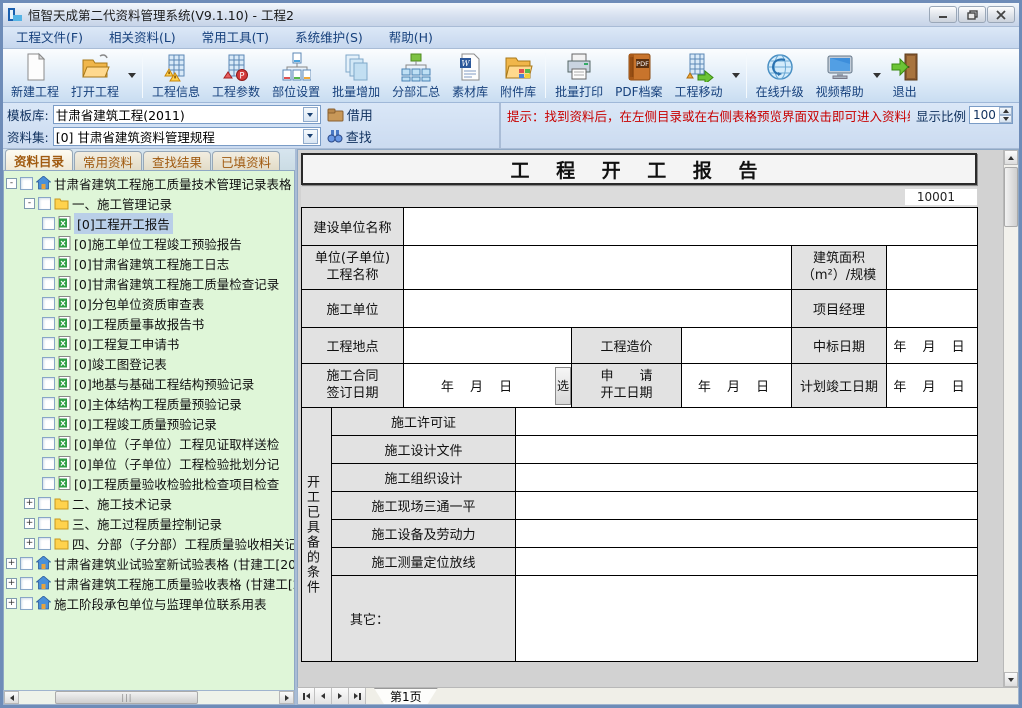 Image resolution: width=1022 pixels, height=708 pixels. I want to click on video-help-button: 视频帮助, so click(840, 75).